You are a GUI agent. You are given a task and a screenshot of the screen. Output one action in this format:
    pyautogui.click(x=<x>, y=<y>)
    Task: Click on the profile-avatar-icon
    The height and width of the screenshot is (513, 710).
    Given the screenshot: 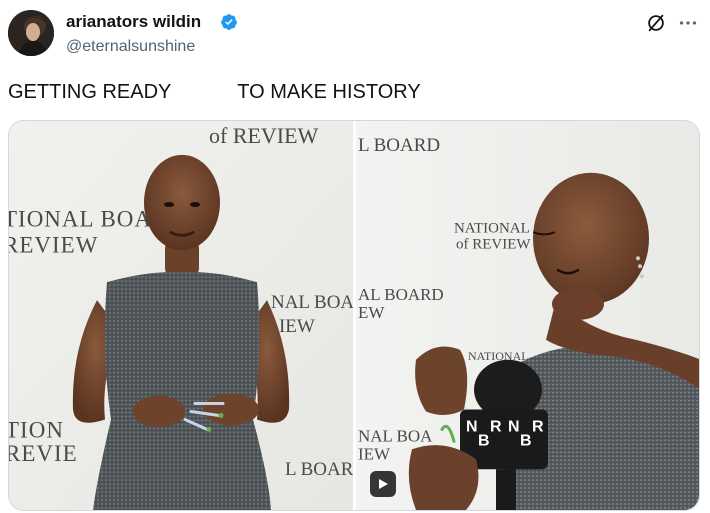 What is the action you would take?
    pyautogui.click(x=31, y=33)
    